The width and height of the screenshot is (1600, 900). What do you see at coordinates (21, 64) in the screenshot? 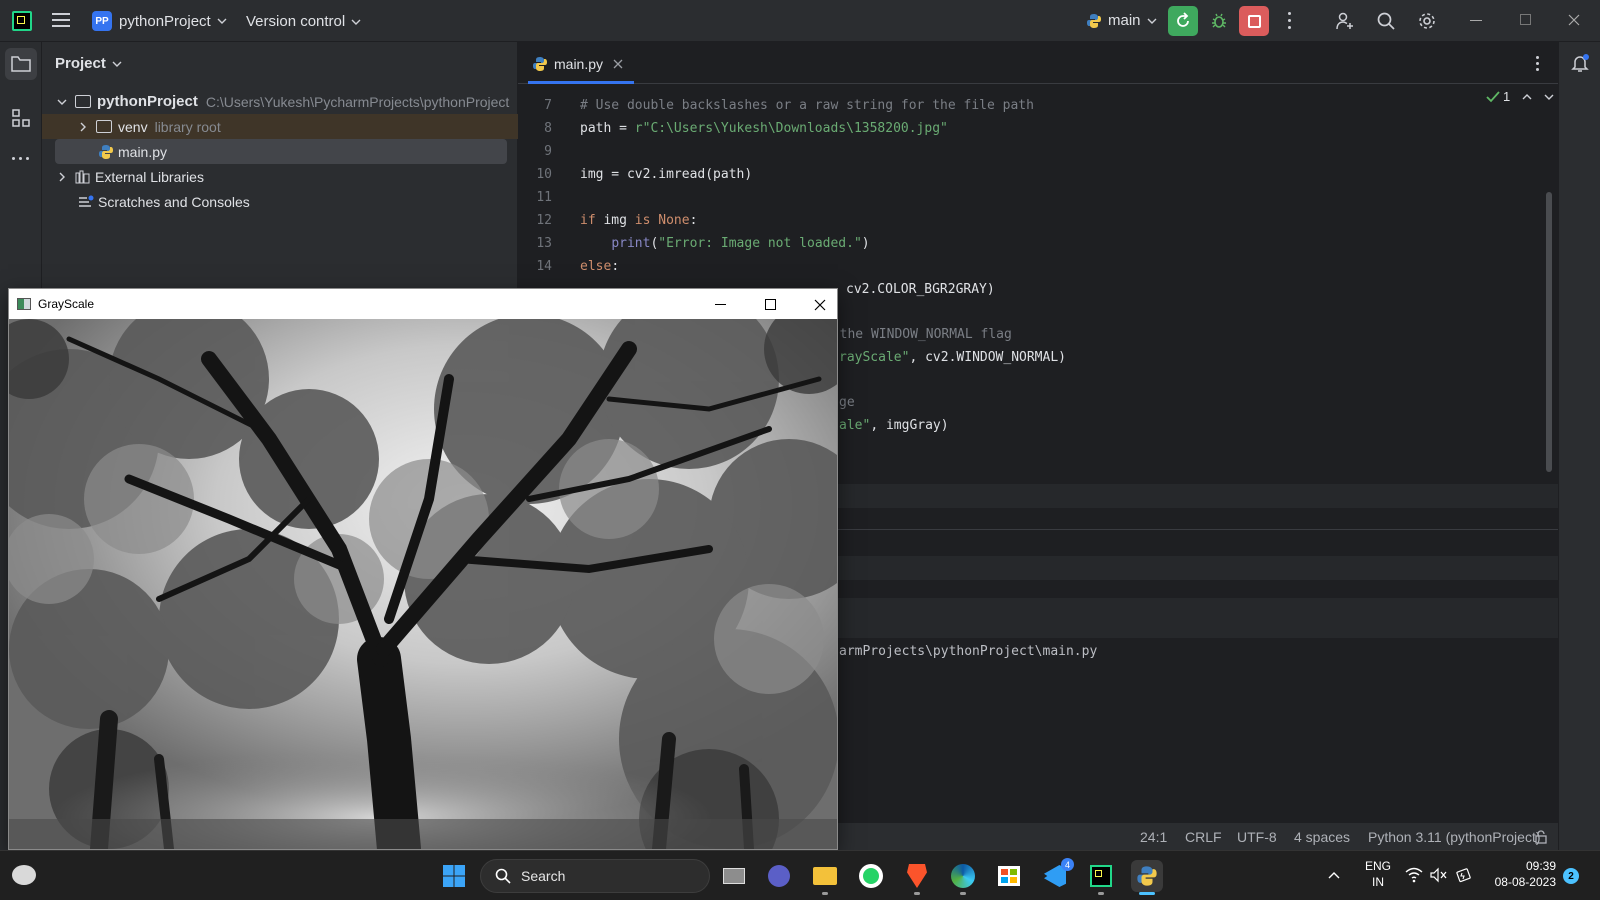
I see `project-tool-button` at bounding box center [21, 64].